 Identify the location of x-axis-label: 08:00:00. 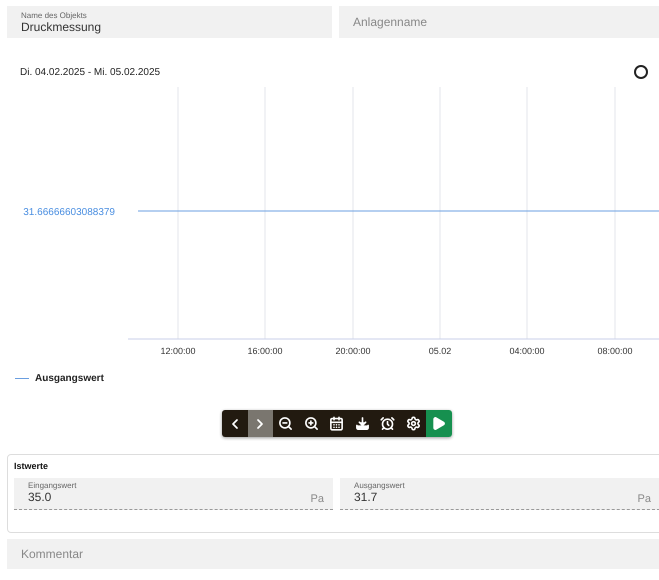
(615, 351).